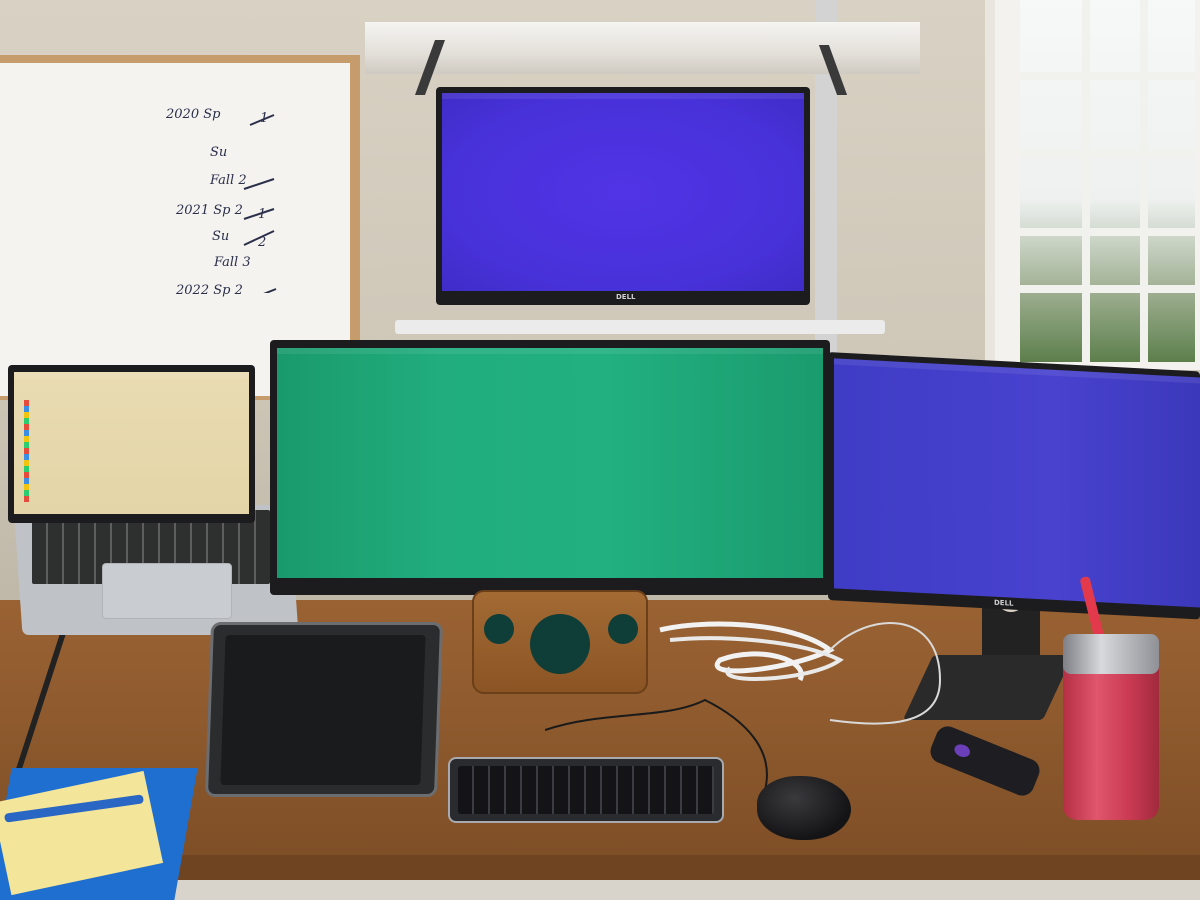 The height and width of the screenshot is (900, 1200). I want to click on speaker-icon, so click(560, 642).